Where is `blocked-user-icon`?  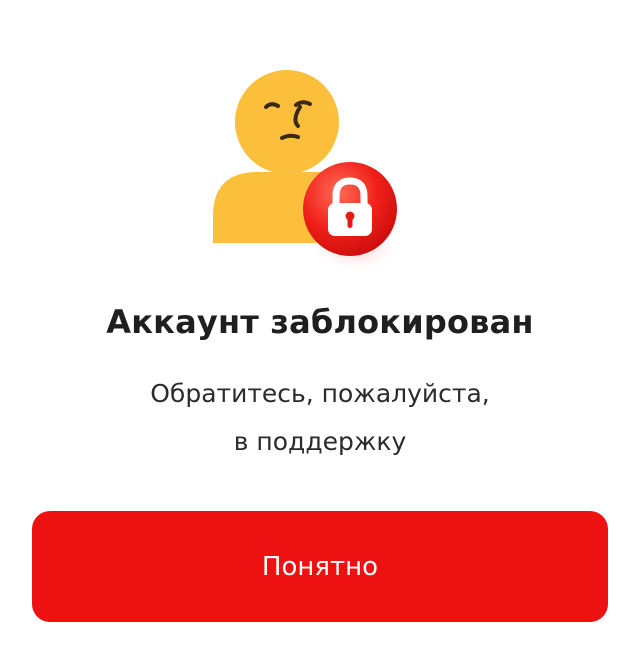
blocked-user-icon is located at coordinates (320, 170).